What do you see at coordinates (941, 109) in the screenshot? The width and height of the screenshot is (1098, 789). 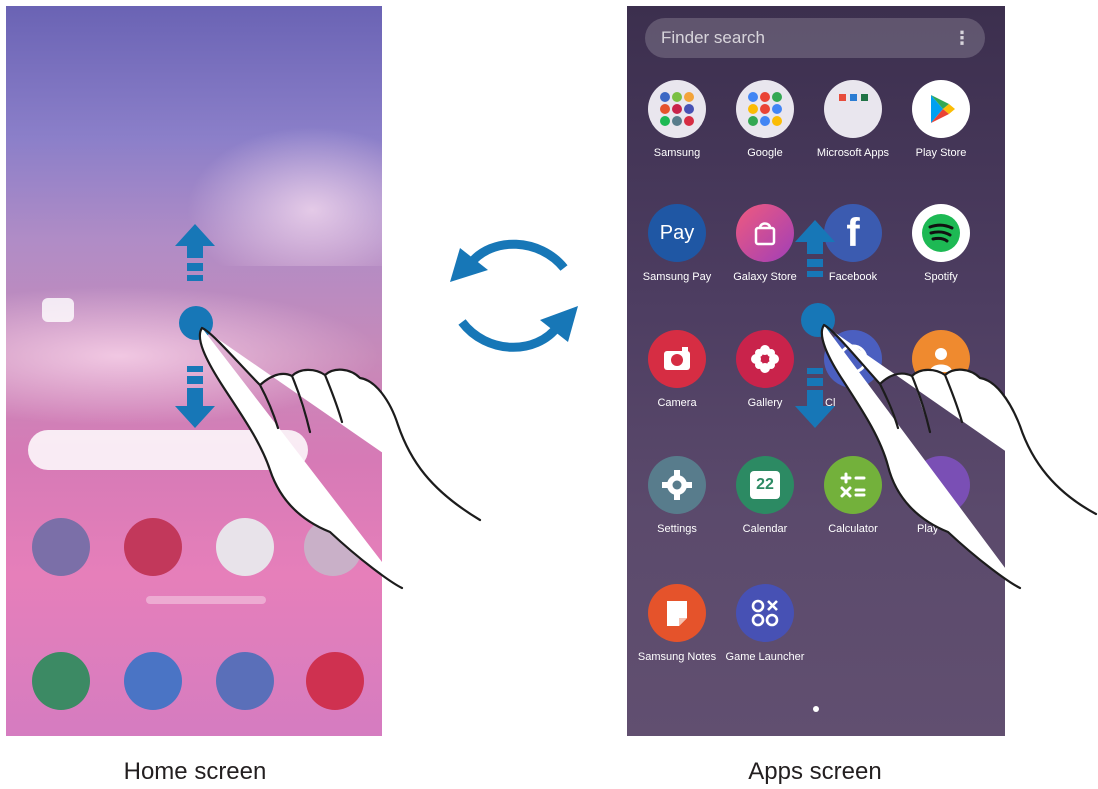 I see `play-store-icon` at bounding box center [941, 109].